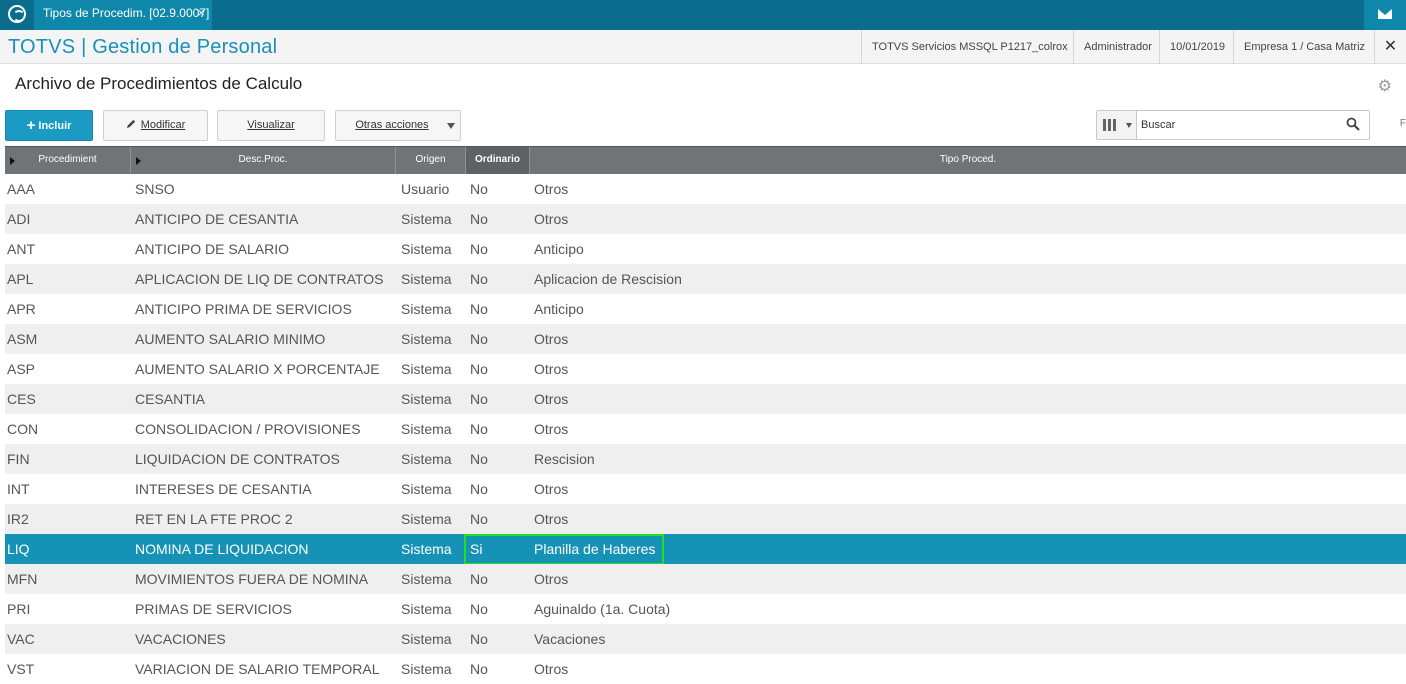 The width and height of the screenshot is (1406, 684). I want to click on columns-button, so click(1117, 125).